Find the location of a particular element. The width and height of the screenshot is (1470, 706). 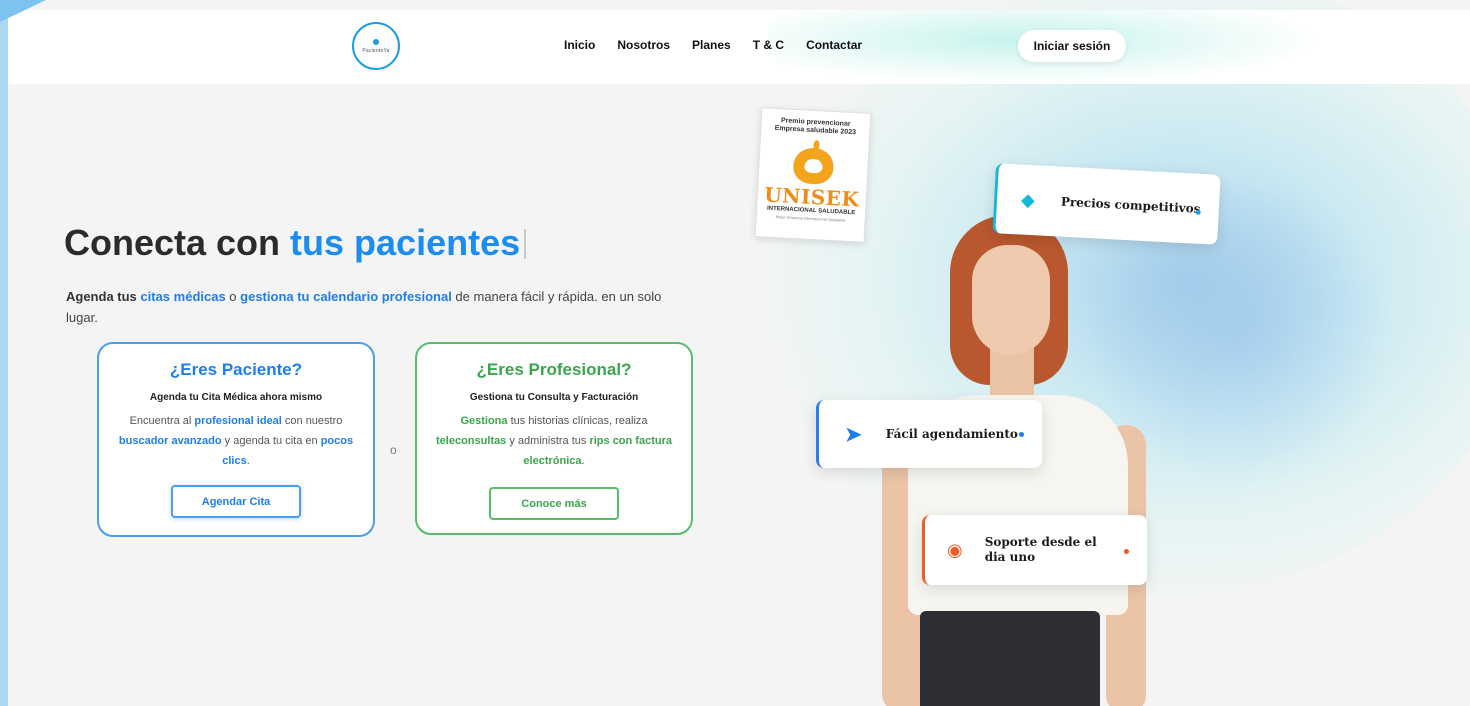

or-separator: o is located at coordinates (393, 450).